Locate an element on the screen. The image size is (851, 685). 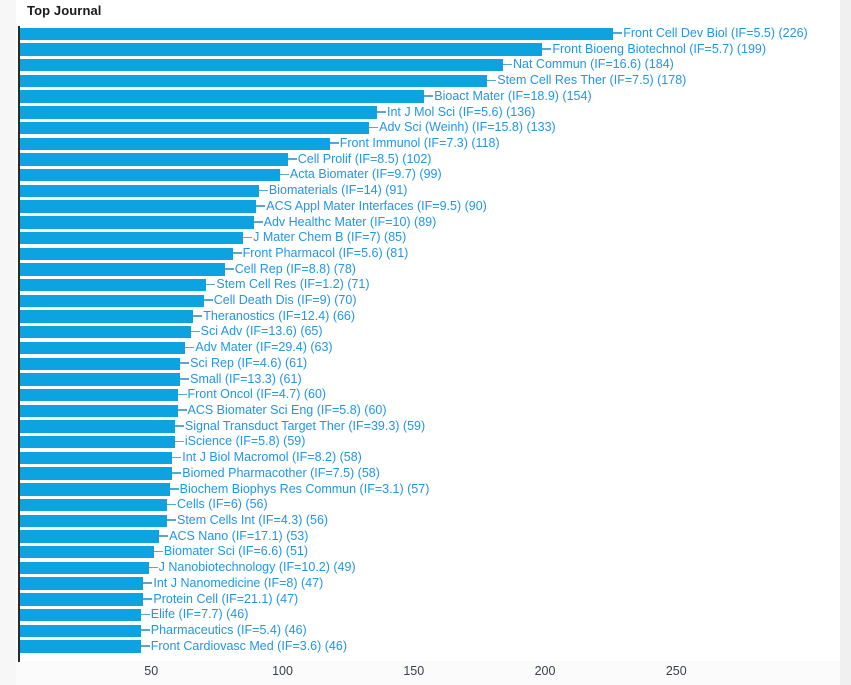
bar-row: Stem Cell Res Ther (IF=7.5) (178) is located at coordinates (435, 81).